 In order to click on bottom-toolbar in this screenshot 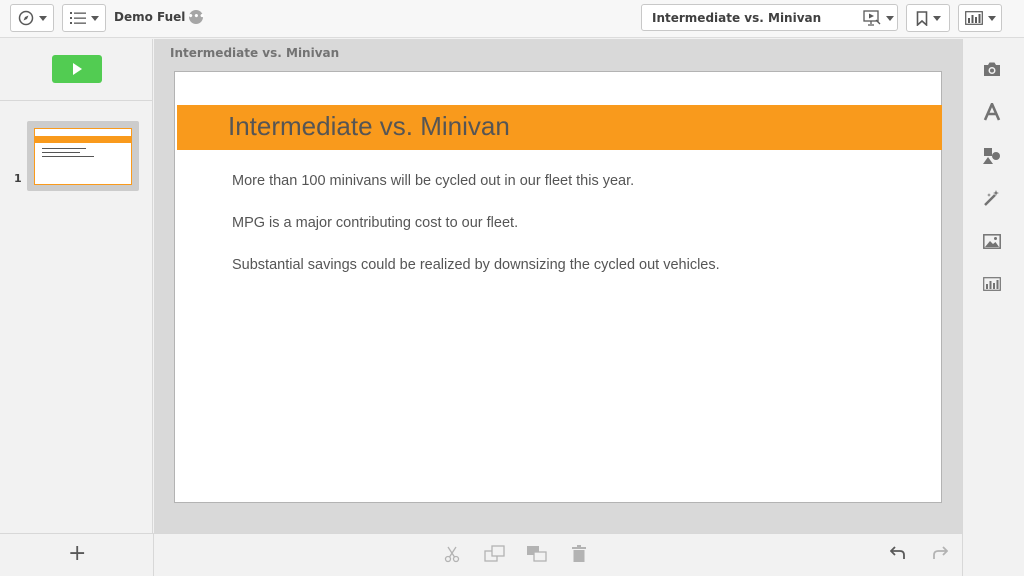, I will do `click(558, 554)`.